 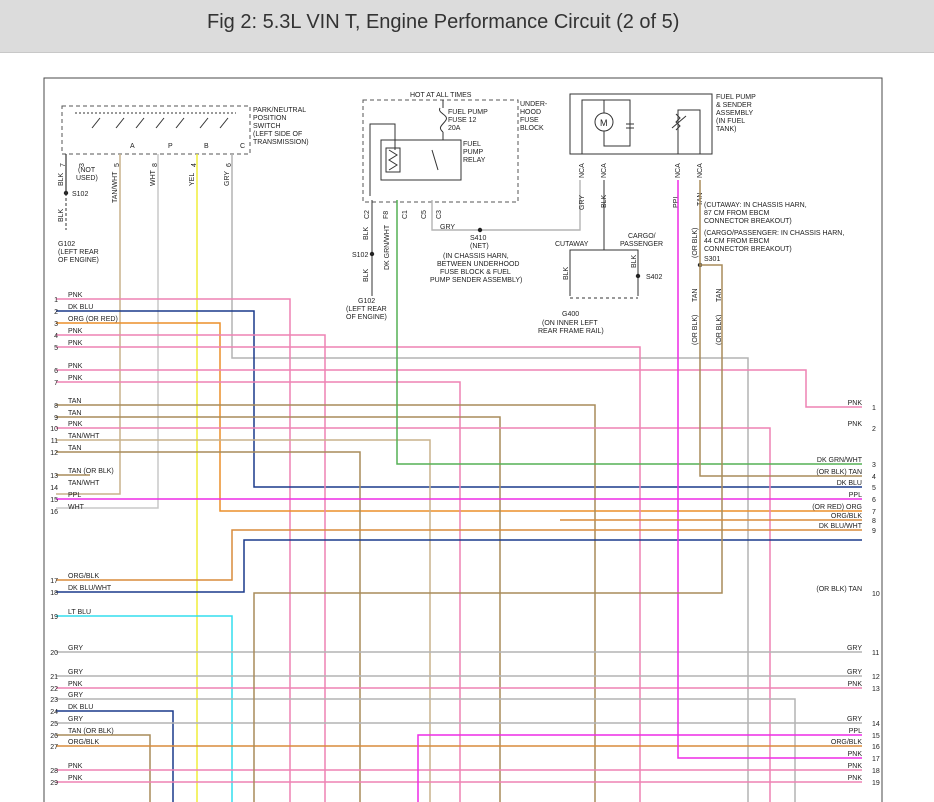 I want to click on g400-cargo-1: CARGO/, so click(x=642, y=236).